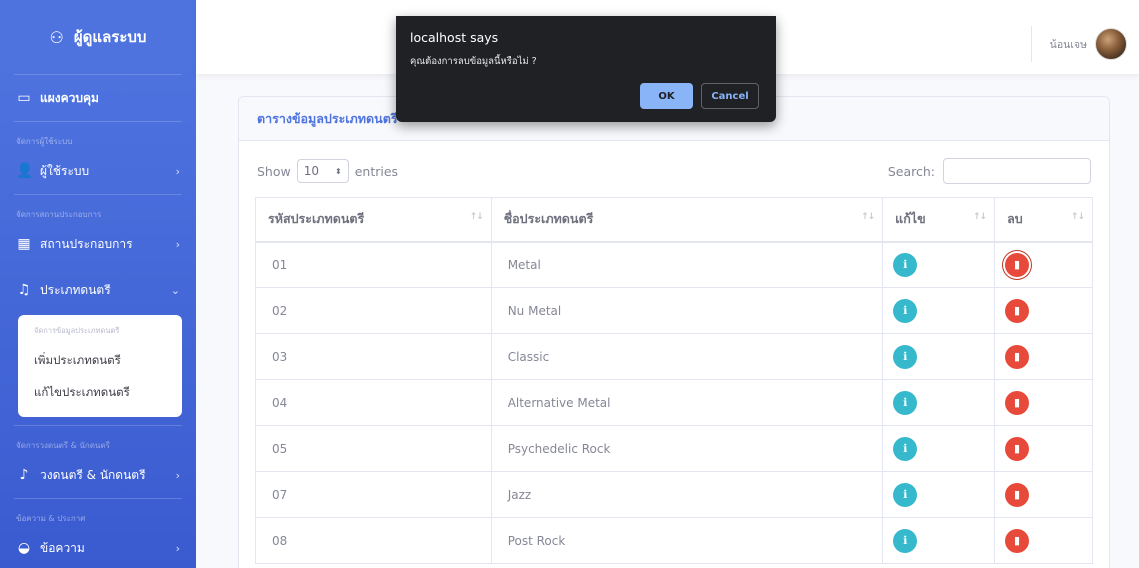 The width and height of the screenshot is (1139, 568). I want to click on guitar-icon: ♪, so click(24, 475).